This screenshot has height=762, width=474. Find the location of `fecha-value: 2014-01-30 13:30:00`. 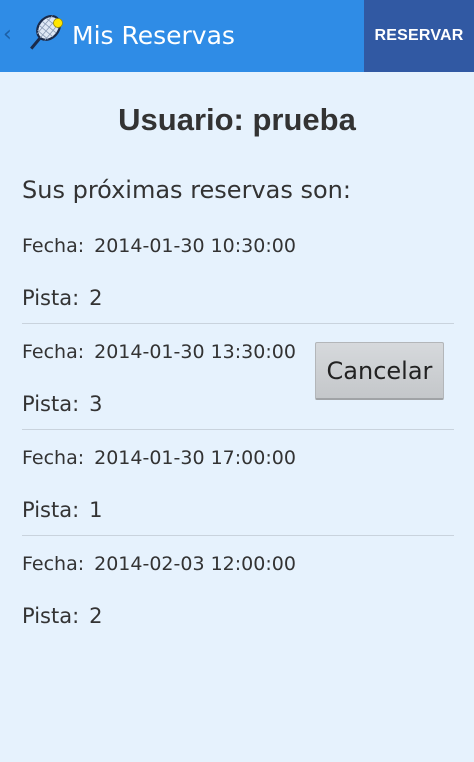

fecha-value: 2014-01-30 13:30:00 is located at coordinates (195, 352).